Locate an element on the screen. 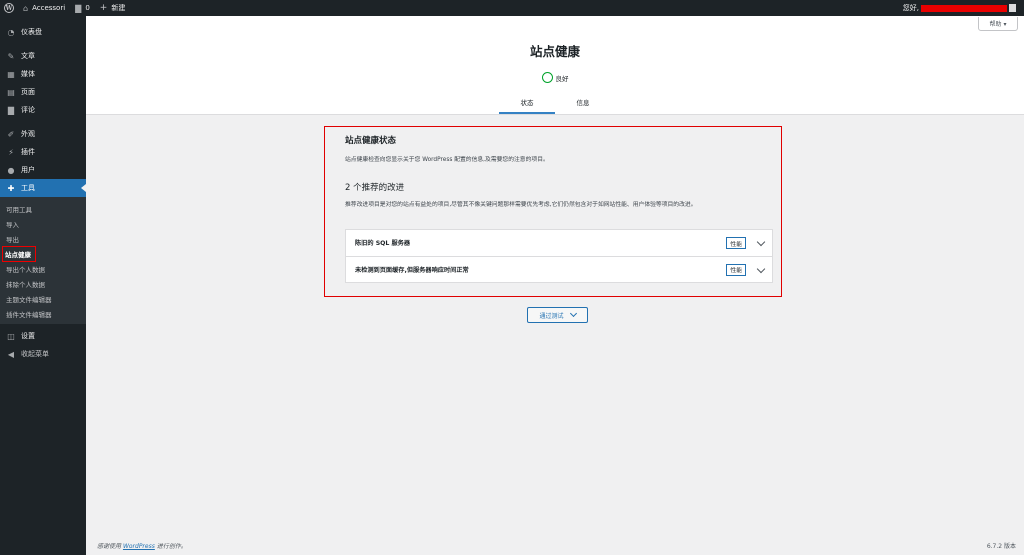 This screenshot has width=1024, height=555. avatar is located at coordinates (1012, 8).